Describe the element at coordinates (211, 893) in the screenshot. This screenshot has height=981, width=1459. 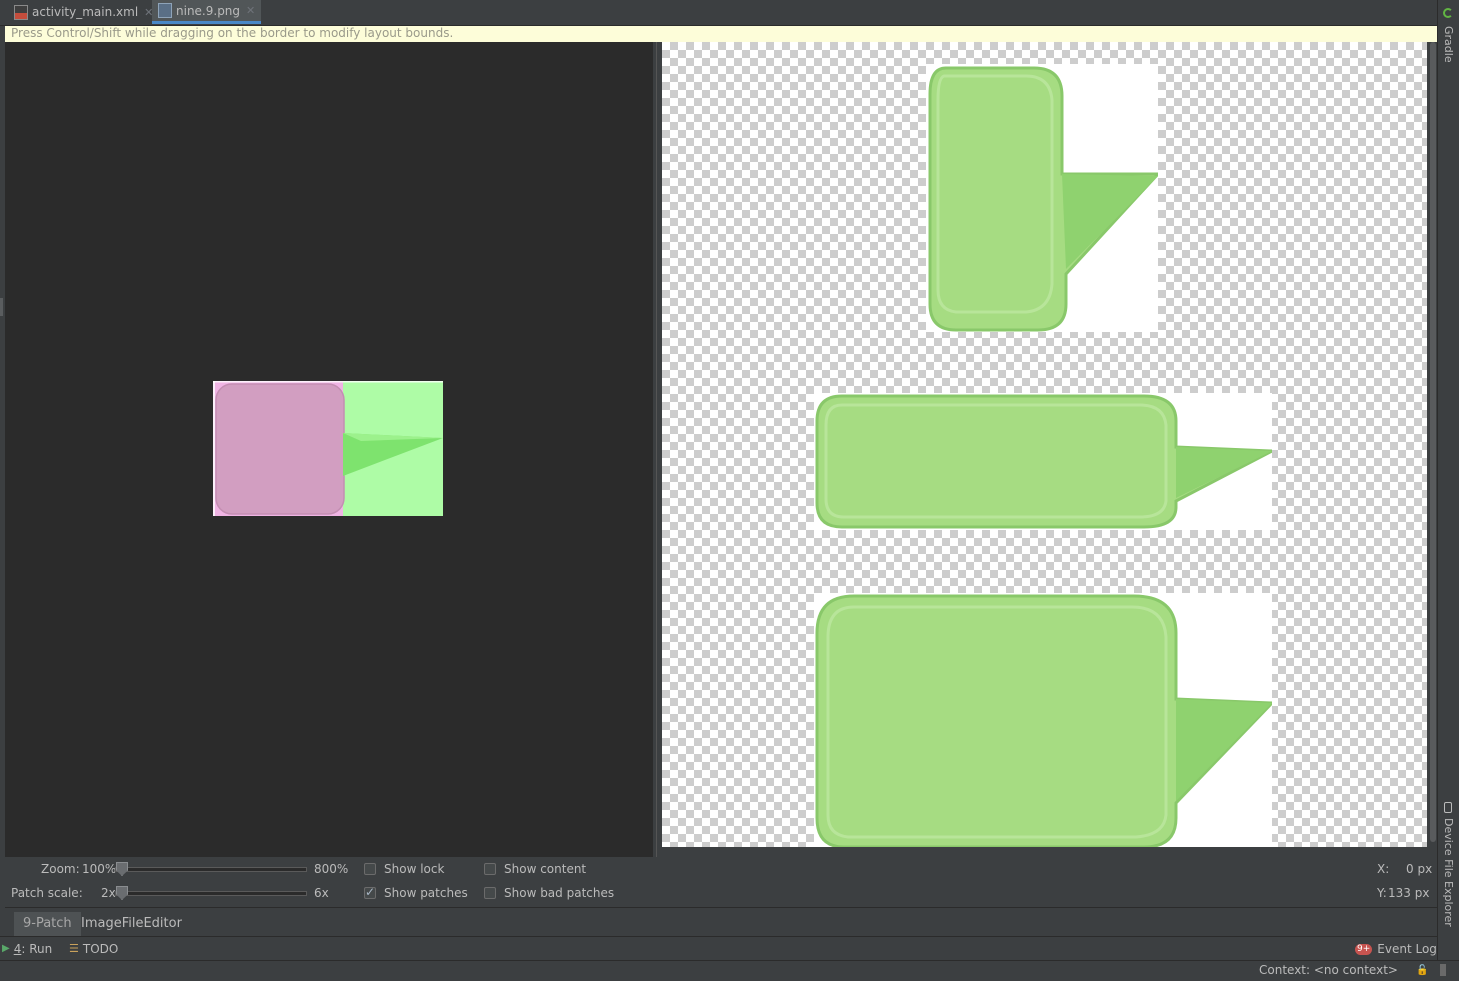
I see `patch-scale-slider` at that location.